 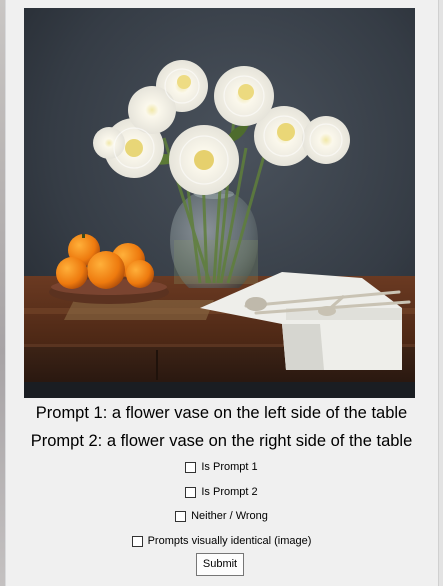 I want to click on is-prompt-1-label: Is Prompt 1, so click(x=229, y=467).